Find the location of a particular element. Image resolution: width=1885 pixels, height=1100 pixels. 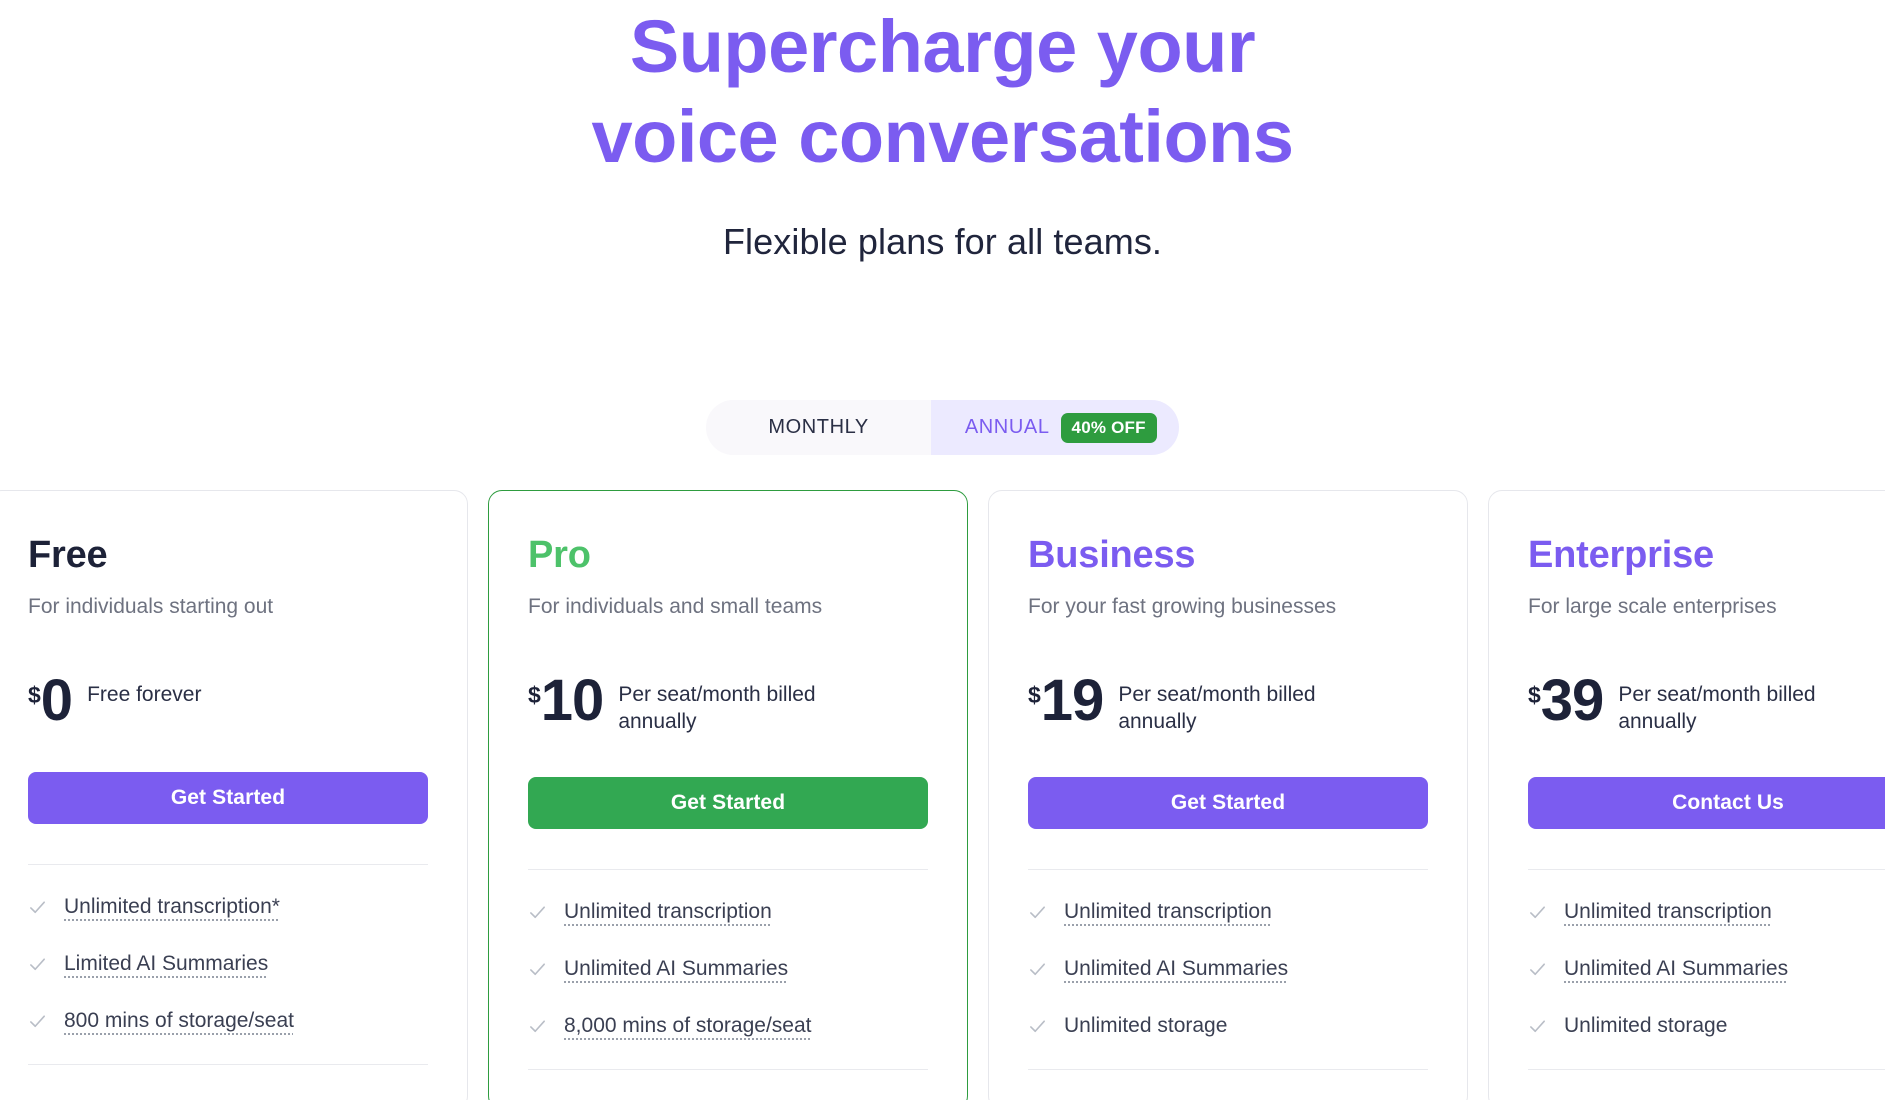

plan-price: $ 0 Free forever is located at coordinates (228, 701).